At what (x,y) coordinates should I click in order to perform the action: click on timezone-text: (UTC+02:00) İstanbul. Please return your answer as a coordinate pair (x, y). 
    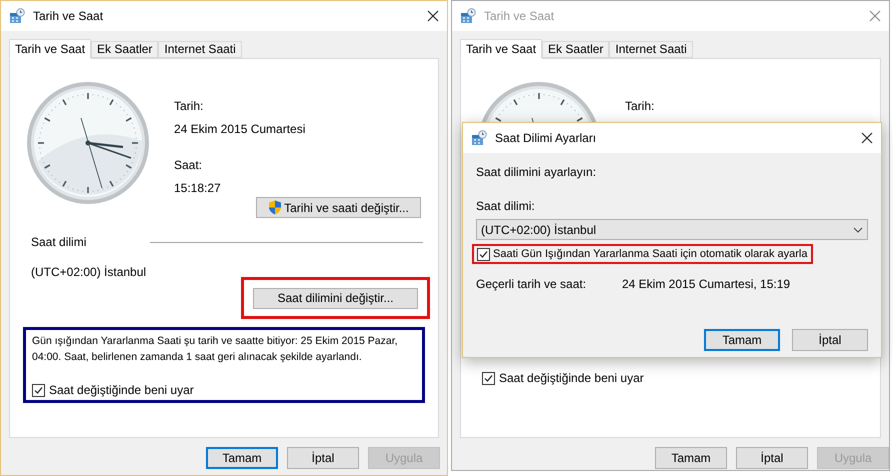
    Looking at the image, I should click on (89, 272).